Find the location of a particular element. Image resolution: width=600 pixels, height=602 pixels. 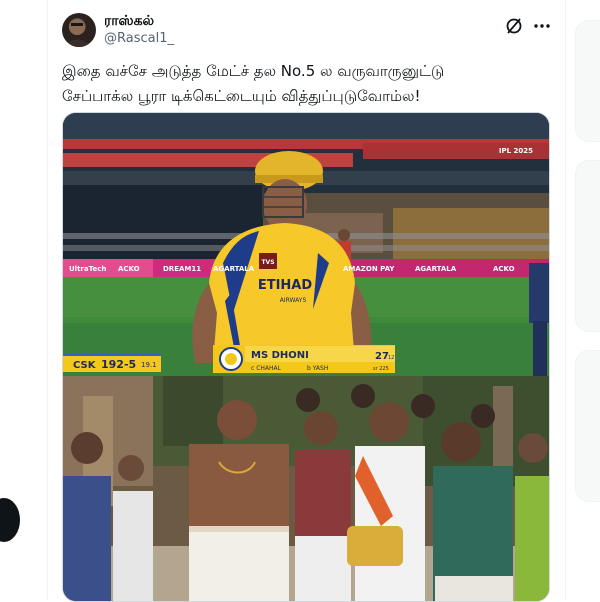

scorebug-batter: MS DHONI is located at coordinates (280, 355).